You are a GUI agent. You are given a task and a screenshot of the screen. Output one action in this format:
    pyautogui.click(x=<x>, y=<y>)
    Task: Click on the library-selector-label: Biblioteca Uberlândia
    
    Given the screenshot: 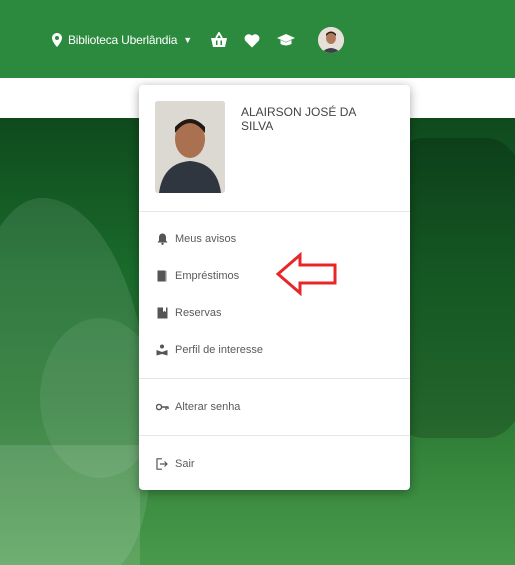 What is the action you would take?
    pyautogui.click(x=123, y=40)
    